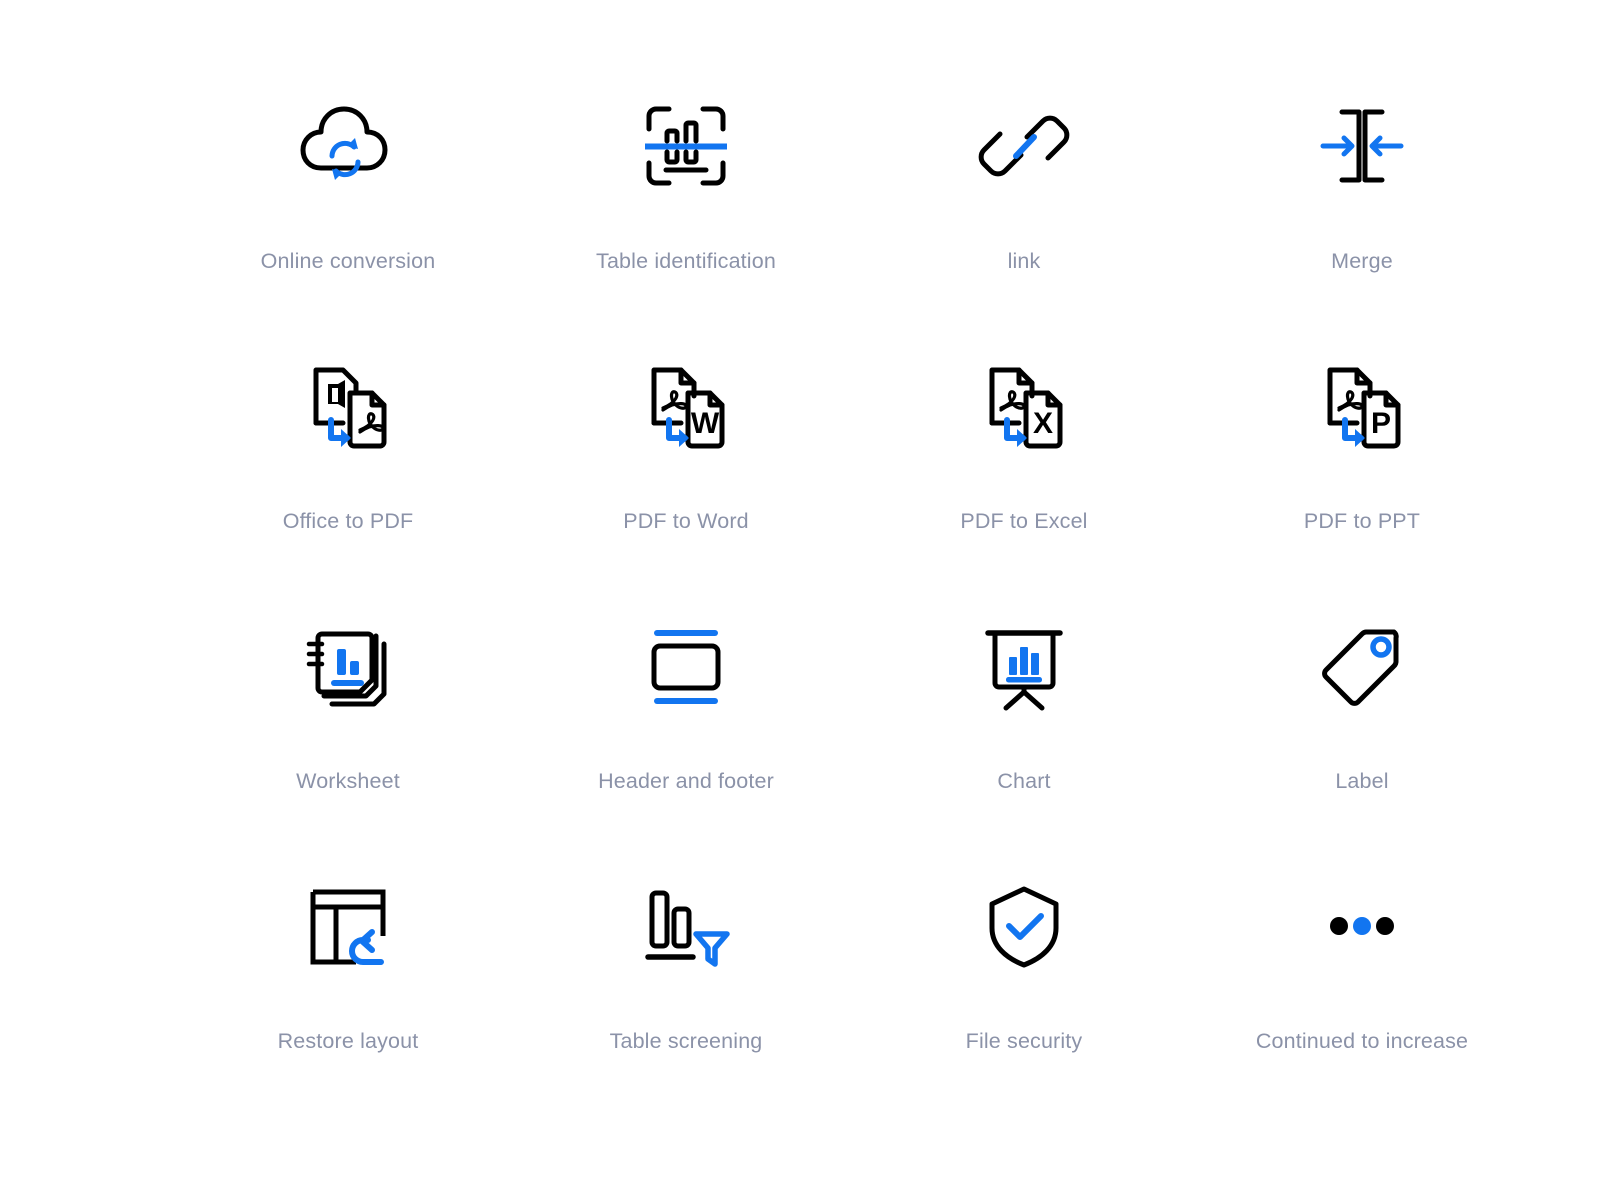 The image size is (1600, 1200). Describe the element at coordinates (1362, 406) in the screenshot. I see `pdf-to-ppt-icon: P` at that location.